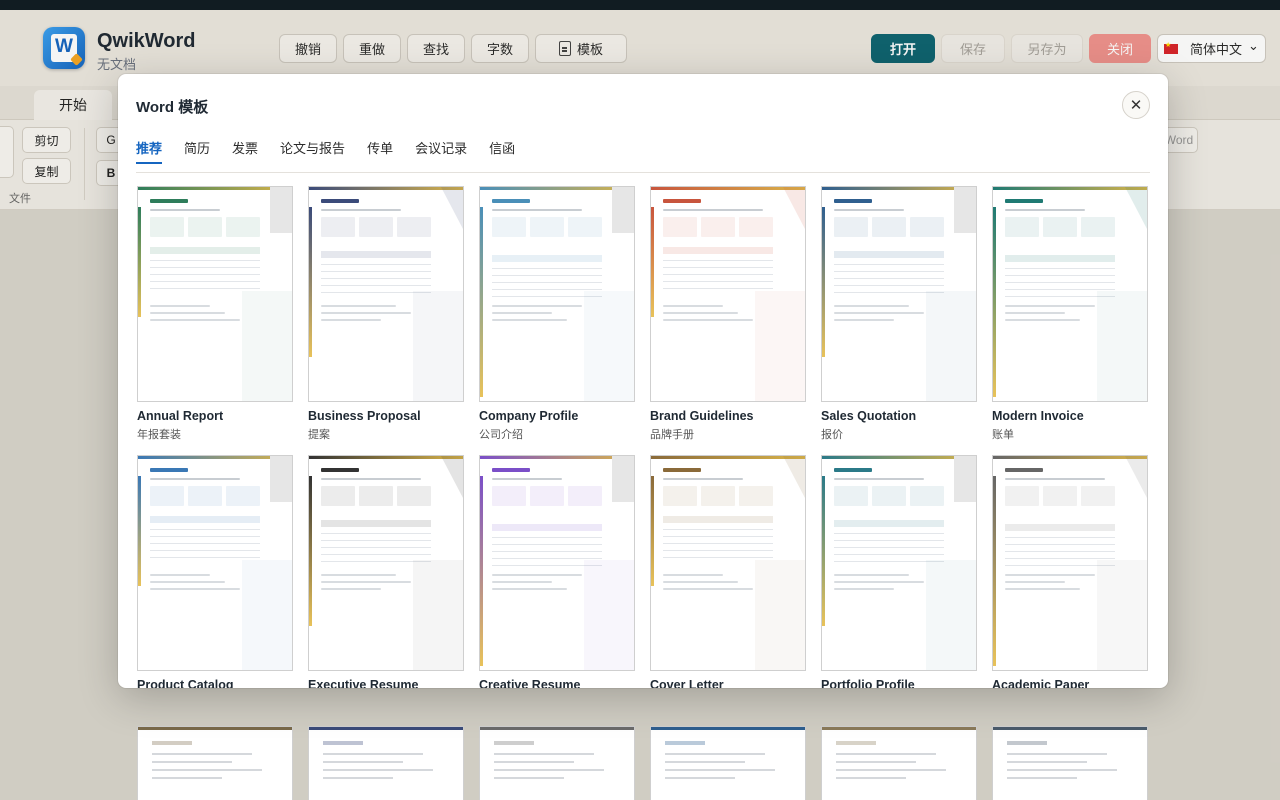 This screenshot has height=800, width=1280. I want to click on tab-letters: 信函, so click(502, 151).